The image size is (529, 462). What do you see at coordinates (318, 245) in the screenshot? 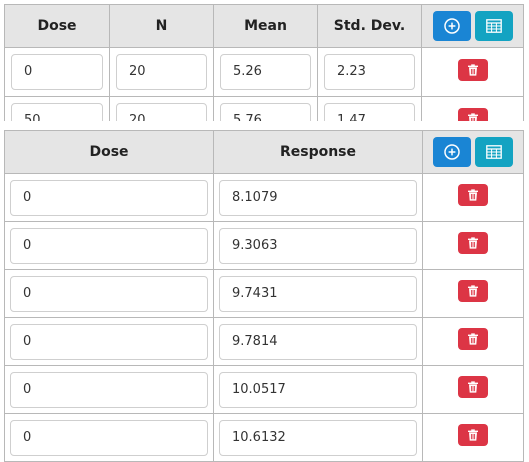
I see `response-input: 9.3063` at bounding box center [318, 245].